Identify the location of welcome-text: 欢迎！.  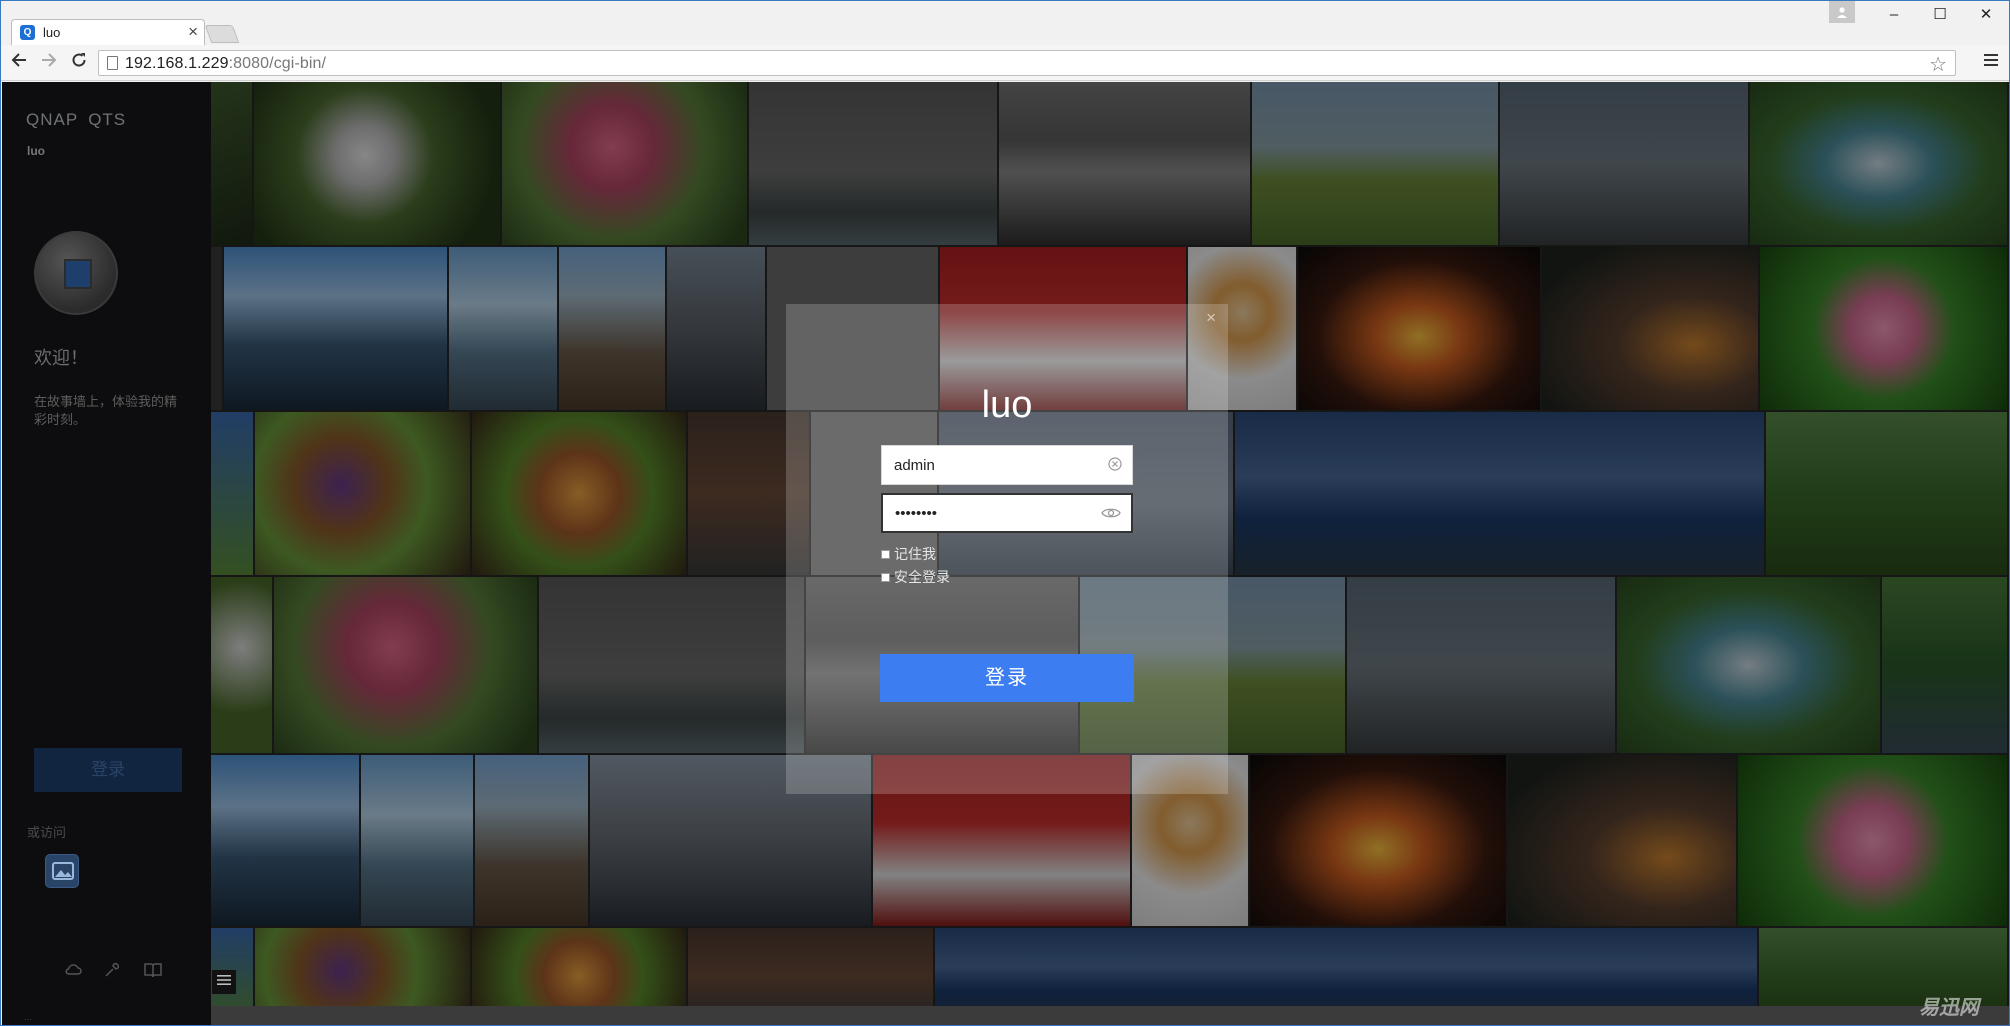
(61, 358).